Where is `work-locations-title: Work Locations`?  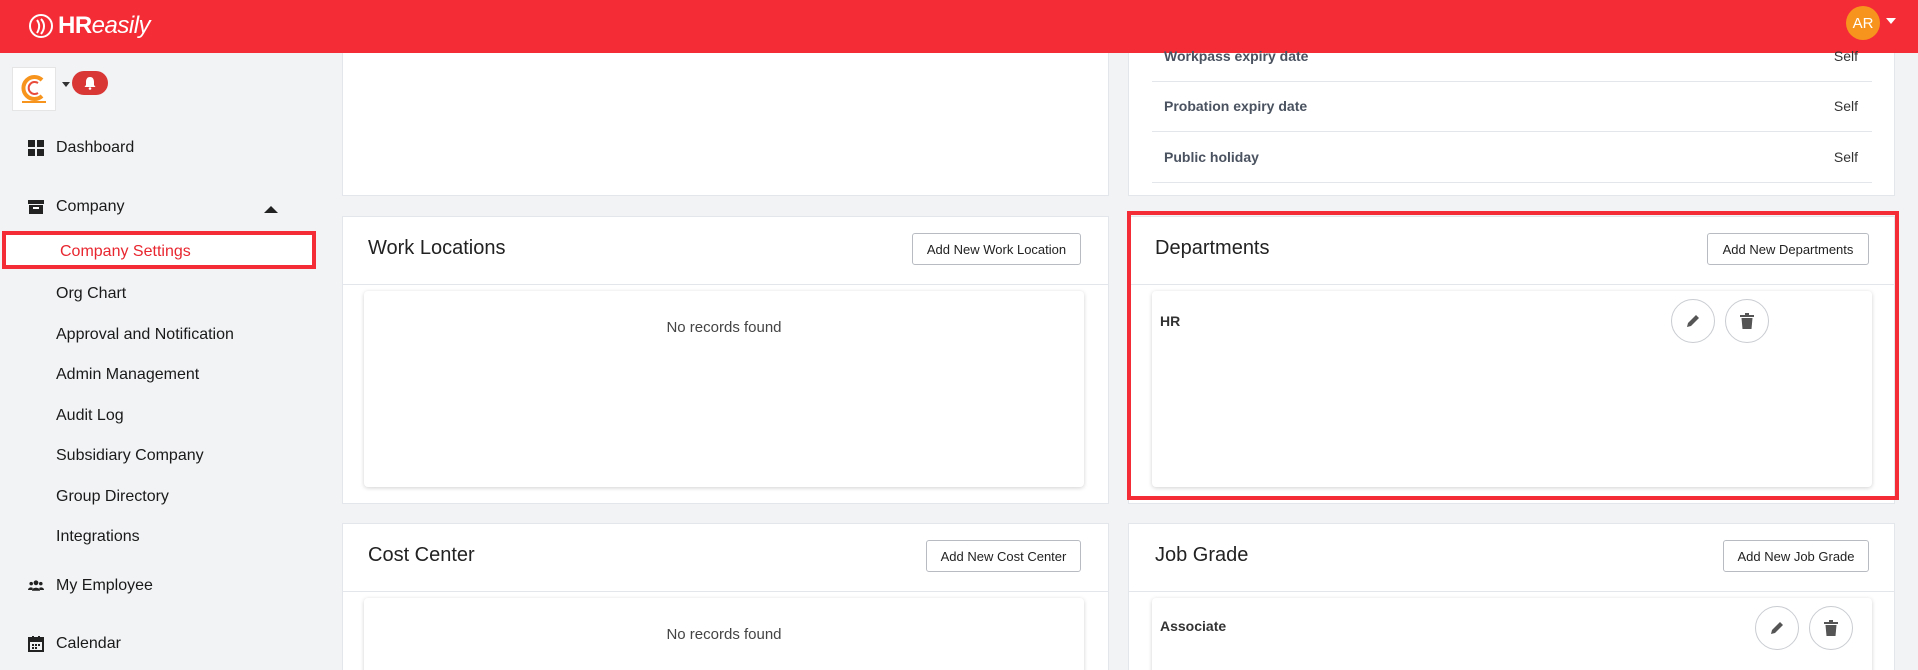
work-locations-title: Work Locations is located at coordinates (437, 248).